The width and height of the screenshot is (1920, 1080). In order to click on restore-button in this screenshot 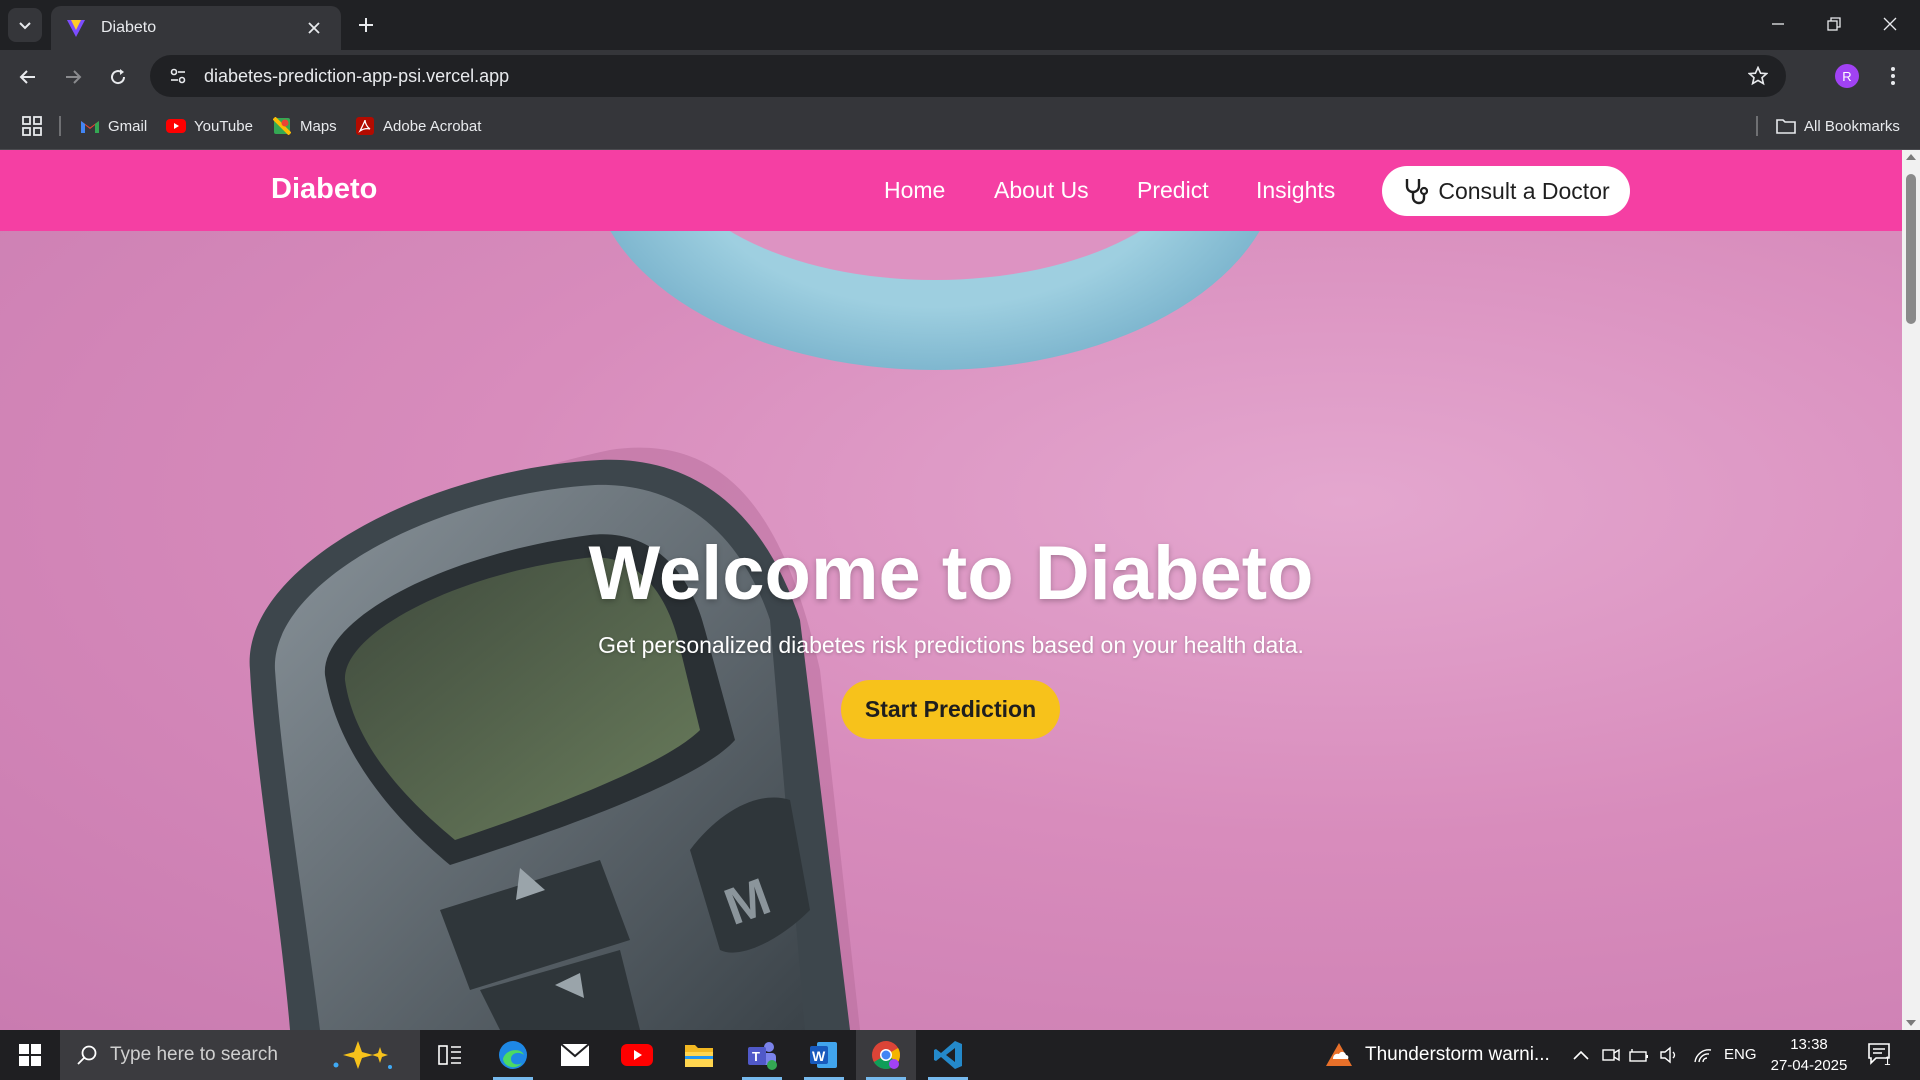, I will do `click(1834, 24)`.